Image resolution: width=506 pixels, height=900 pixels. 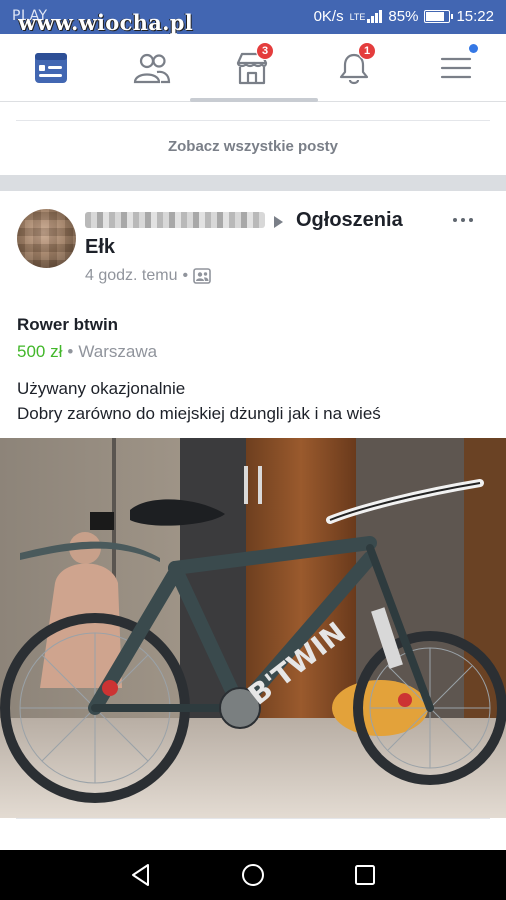 What do you see at coordinates (40, 351) in the screenshot?
I see `item-price: 500 zł` at bounding box center [40, 351].